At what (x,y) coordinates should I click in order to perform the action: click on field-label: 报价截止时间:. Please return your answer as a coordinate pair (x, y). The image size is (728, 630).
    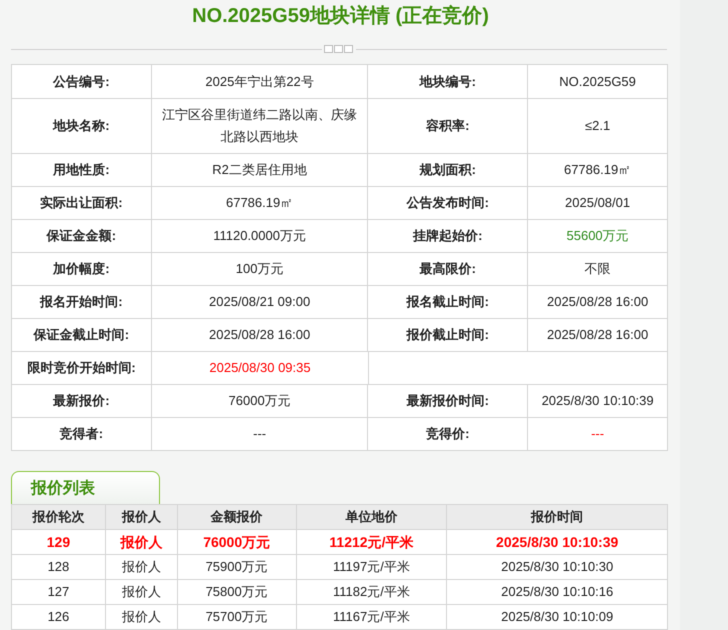
    Looking at the image, I should click on (447, 335).